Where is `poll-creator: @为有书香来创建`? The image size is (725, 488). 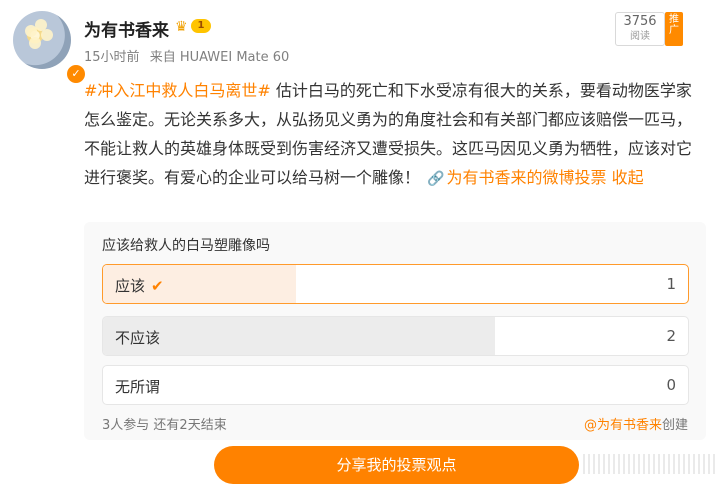
poll-creator: @为有书香来创建 is located at coordinates (636, 423).